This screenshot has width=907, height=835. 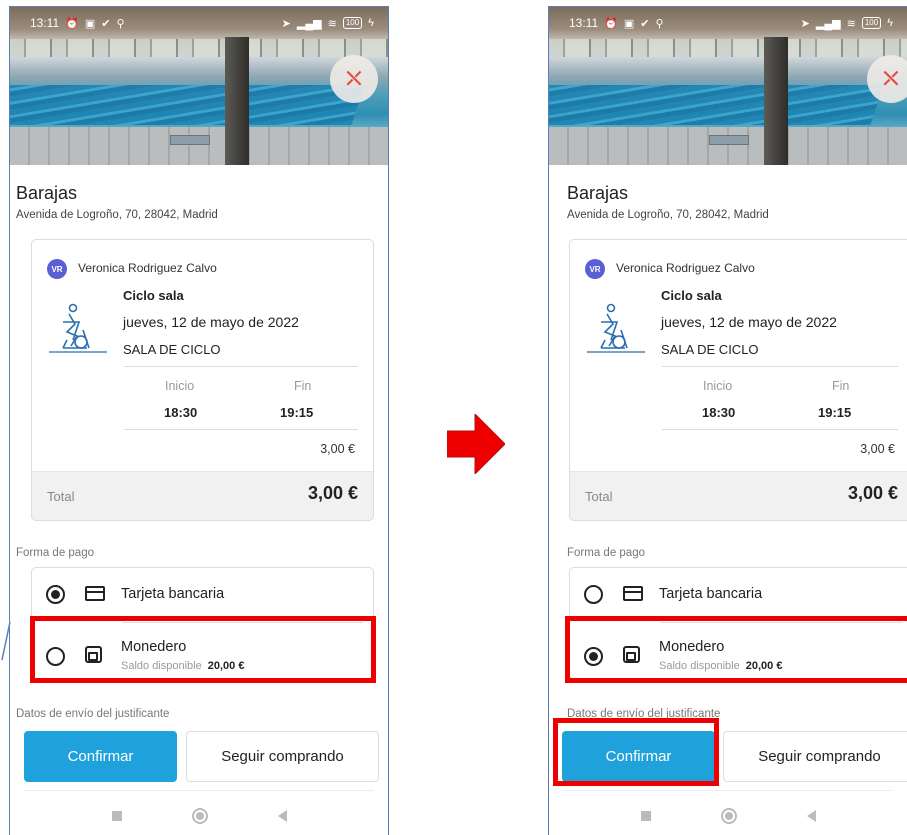 What do you see at coordinates (6, 641) in the screenshot?
I see `pointer-mark` at bounding box center [6, 641].